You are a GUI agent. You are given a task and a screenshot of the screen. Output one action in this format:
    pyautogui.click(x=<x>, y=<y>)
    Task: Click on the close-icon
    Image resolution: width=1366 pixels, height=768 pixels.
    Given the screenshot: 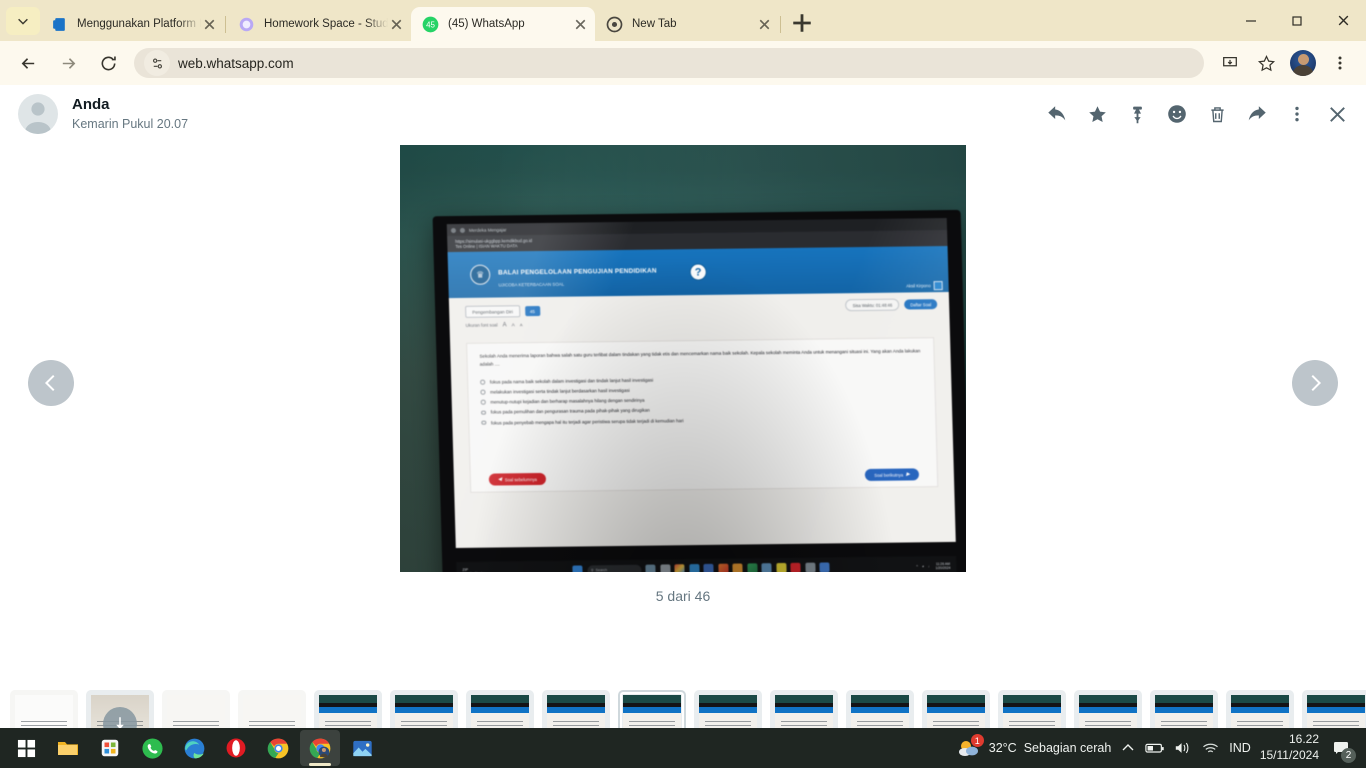 What is the action you would take?
    pyautogui.click(x=1337, y=114)
    